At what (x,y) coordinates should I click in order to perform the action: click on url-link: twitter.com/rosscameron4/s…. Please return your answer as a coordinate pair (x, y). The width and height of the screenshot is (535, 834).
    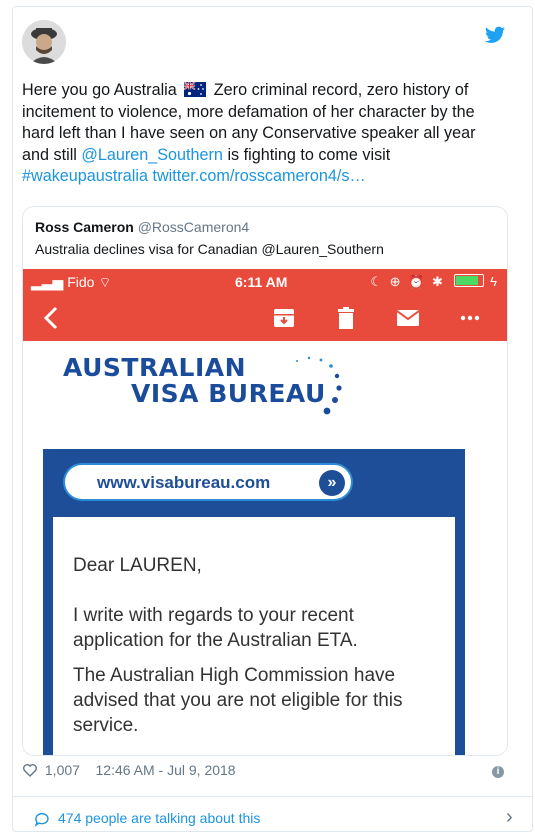
    Looking at the image, I should click on (258, 176).